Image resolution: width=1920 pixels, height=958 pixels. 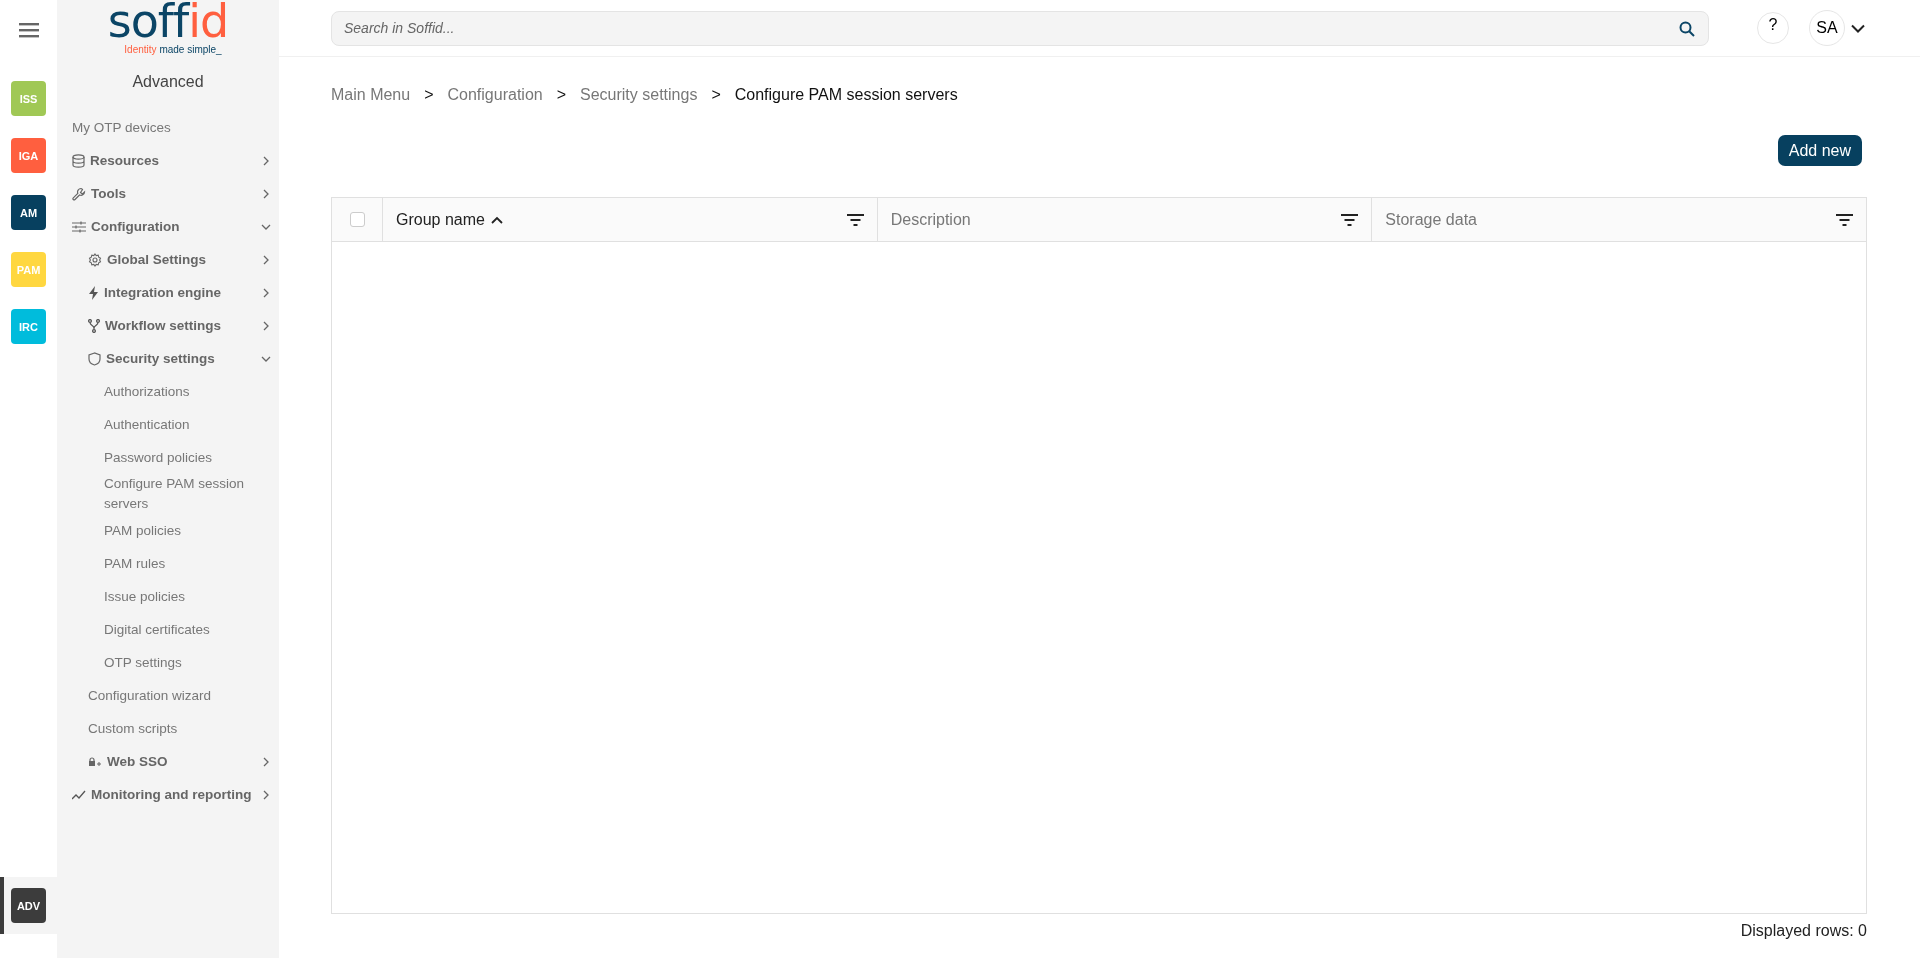 I want to click on menu-item: Custom scripts, so click(x=168, y=728).